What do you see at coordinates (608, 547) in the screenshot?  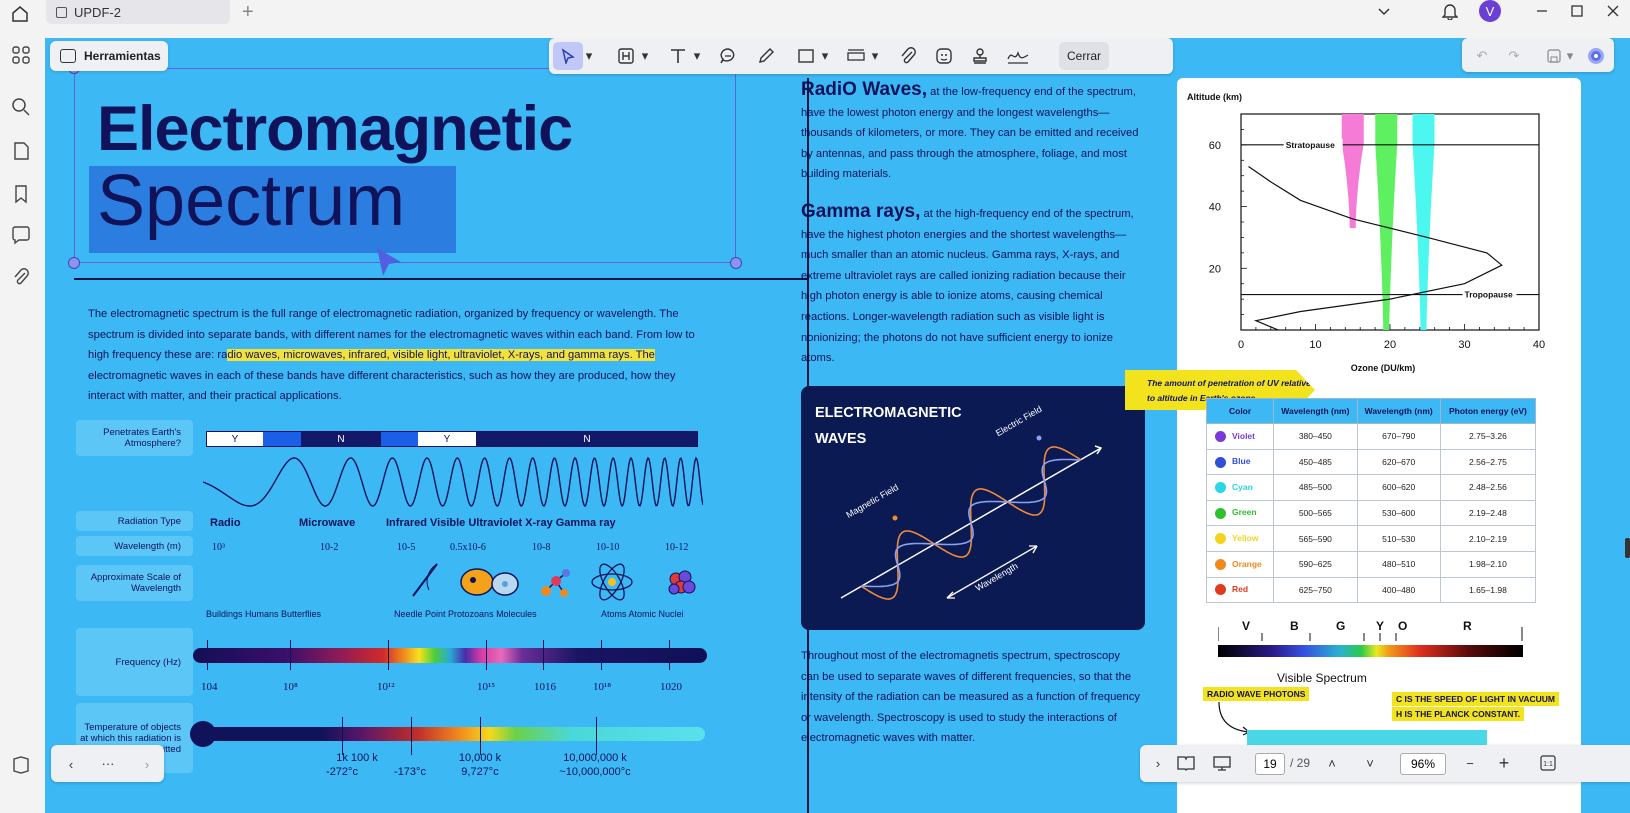 I see `wavelength-value: 10-10` at bounding box center [608, 547].